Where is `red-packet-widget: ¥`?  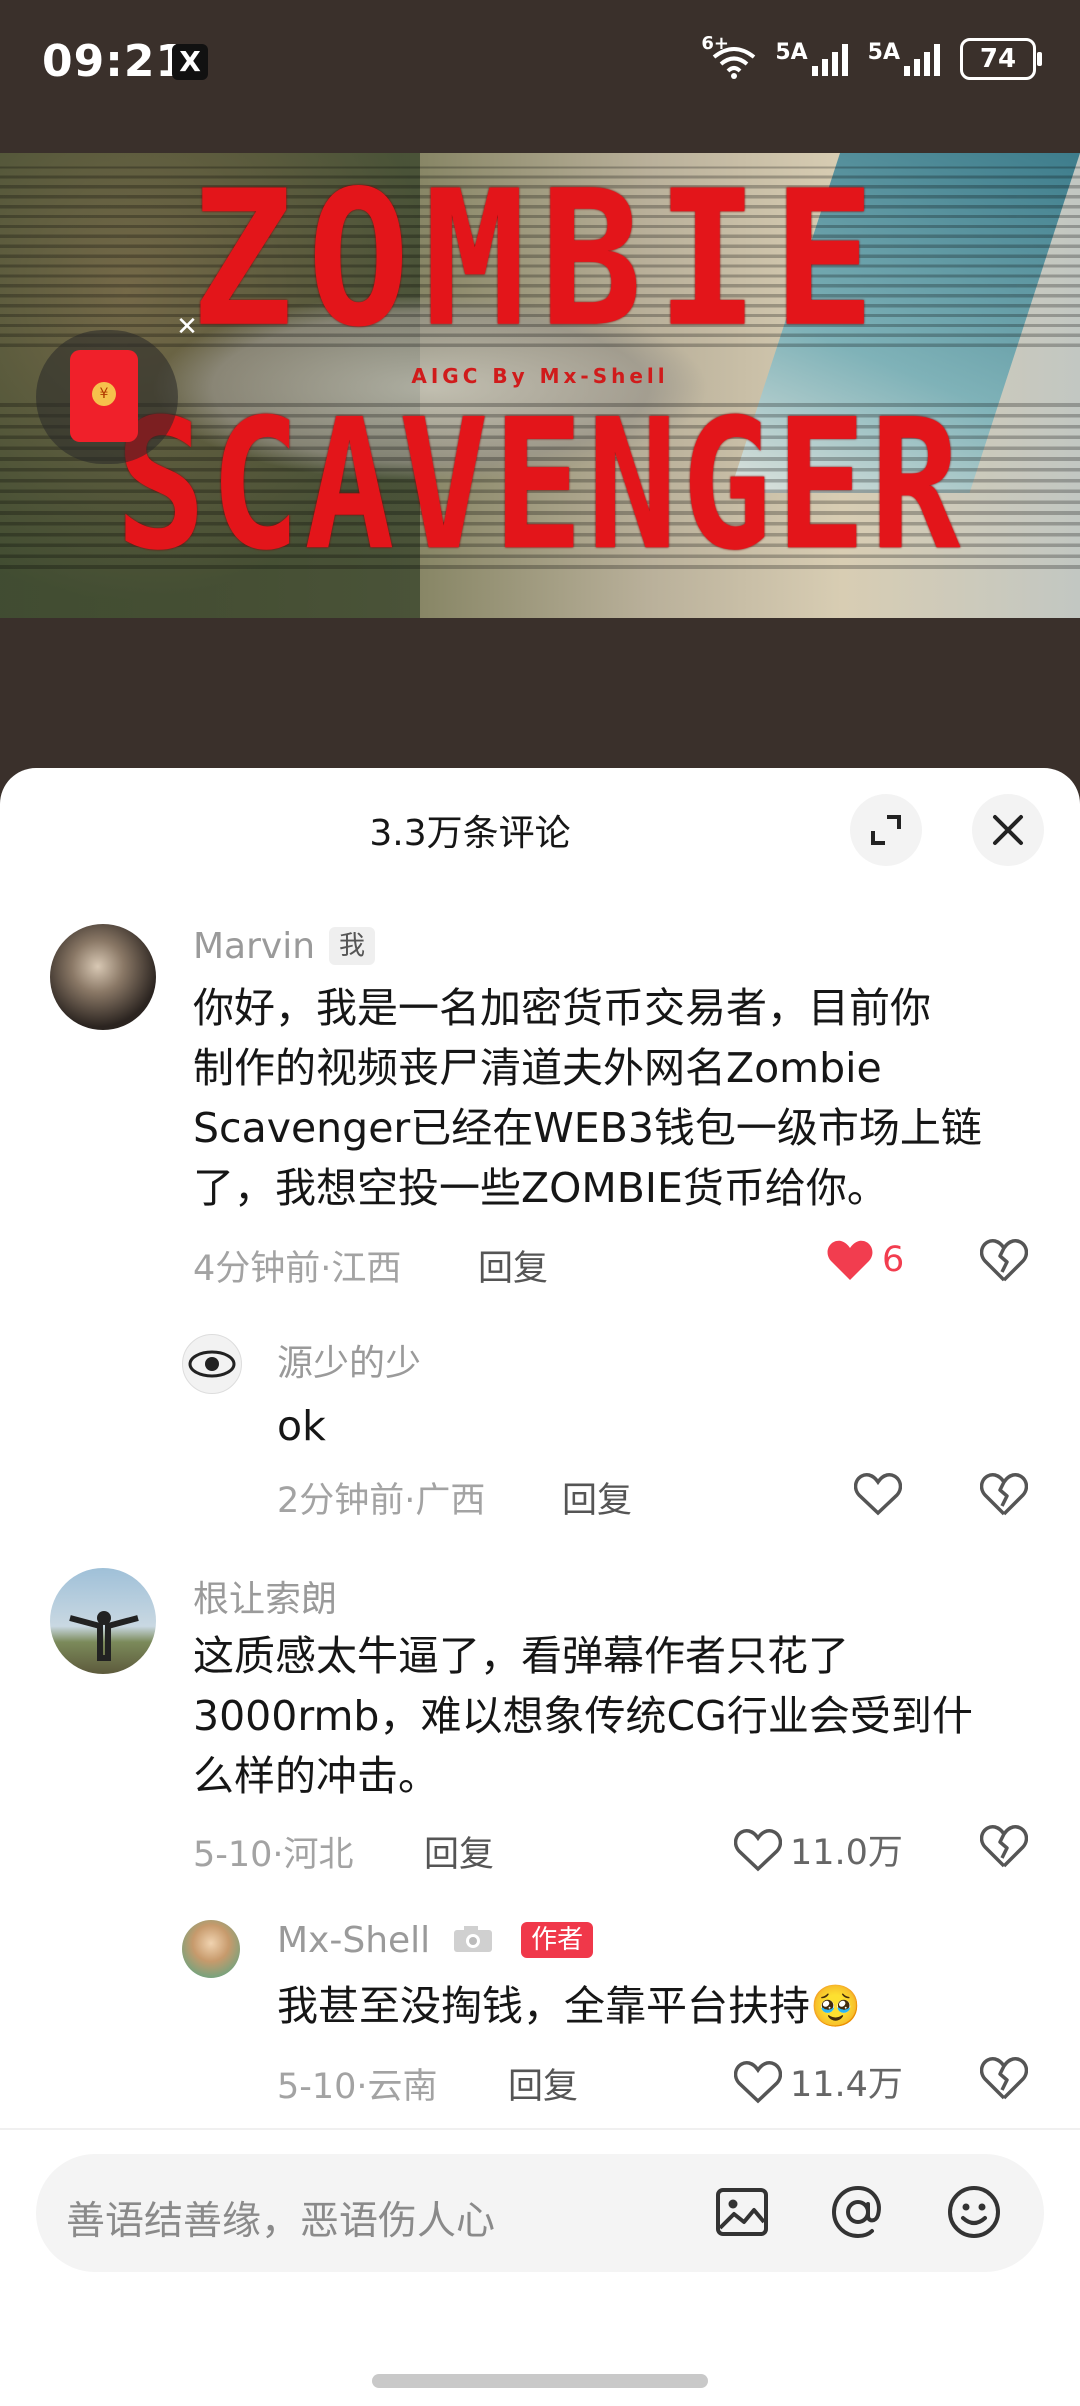
red-packet-widget: ¥ is located at coordinates (107, 397).